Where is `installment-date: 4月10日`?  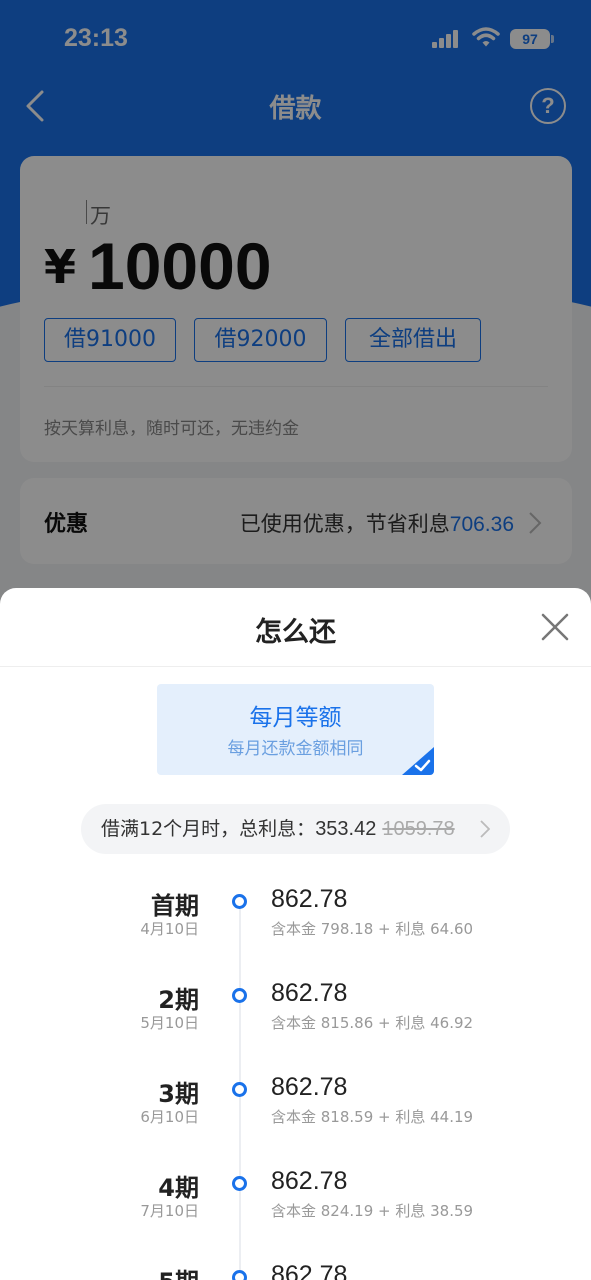 installment-date: 4月10日 is located at coordinates (169, 929).